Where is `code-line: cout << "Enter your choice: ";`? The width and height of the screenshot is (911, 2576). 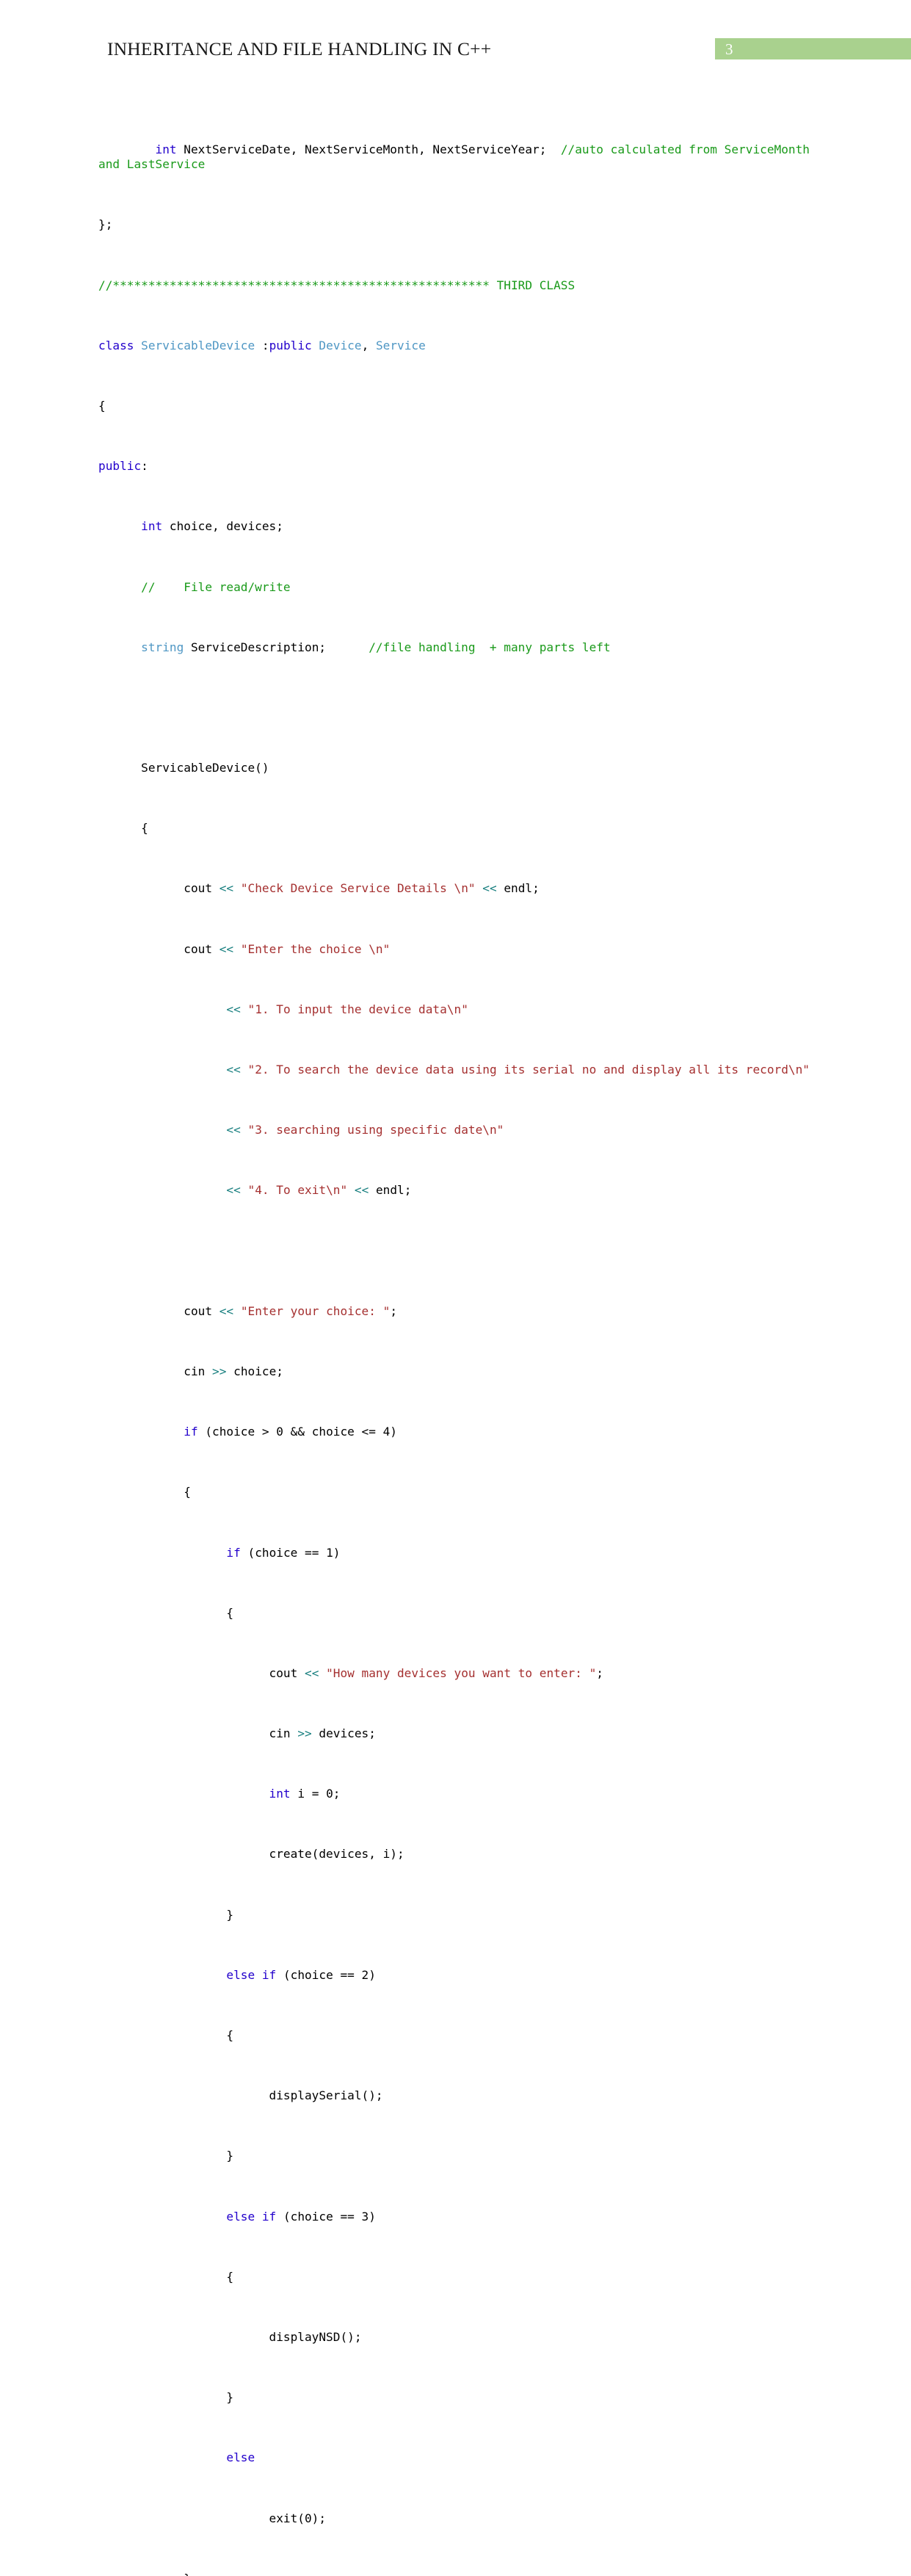
code-line: cout << "Enter your choice: "; is located at coordinates (248, 1310).